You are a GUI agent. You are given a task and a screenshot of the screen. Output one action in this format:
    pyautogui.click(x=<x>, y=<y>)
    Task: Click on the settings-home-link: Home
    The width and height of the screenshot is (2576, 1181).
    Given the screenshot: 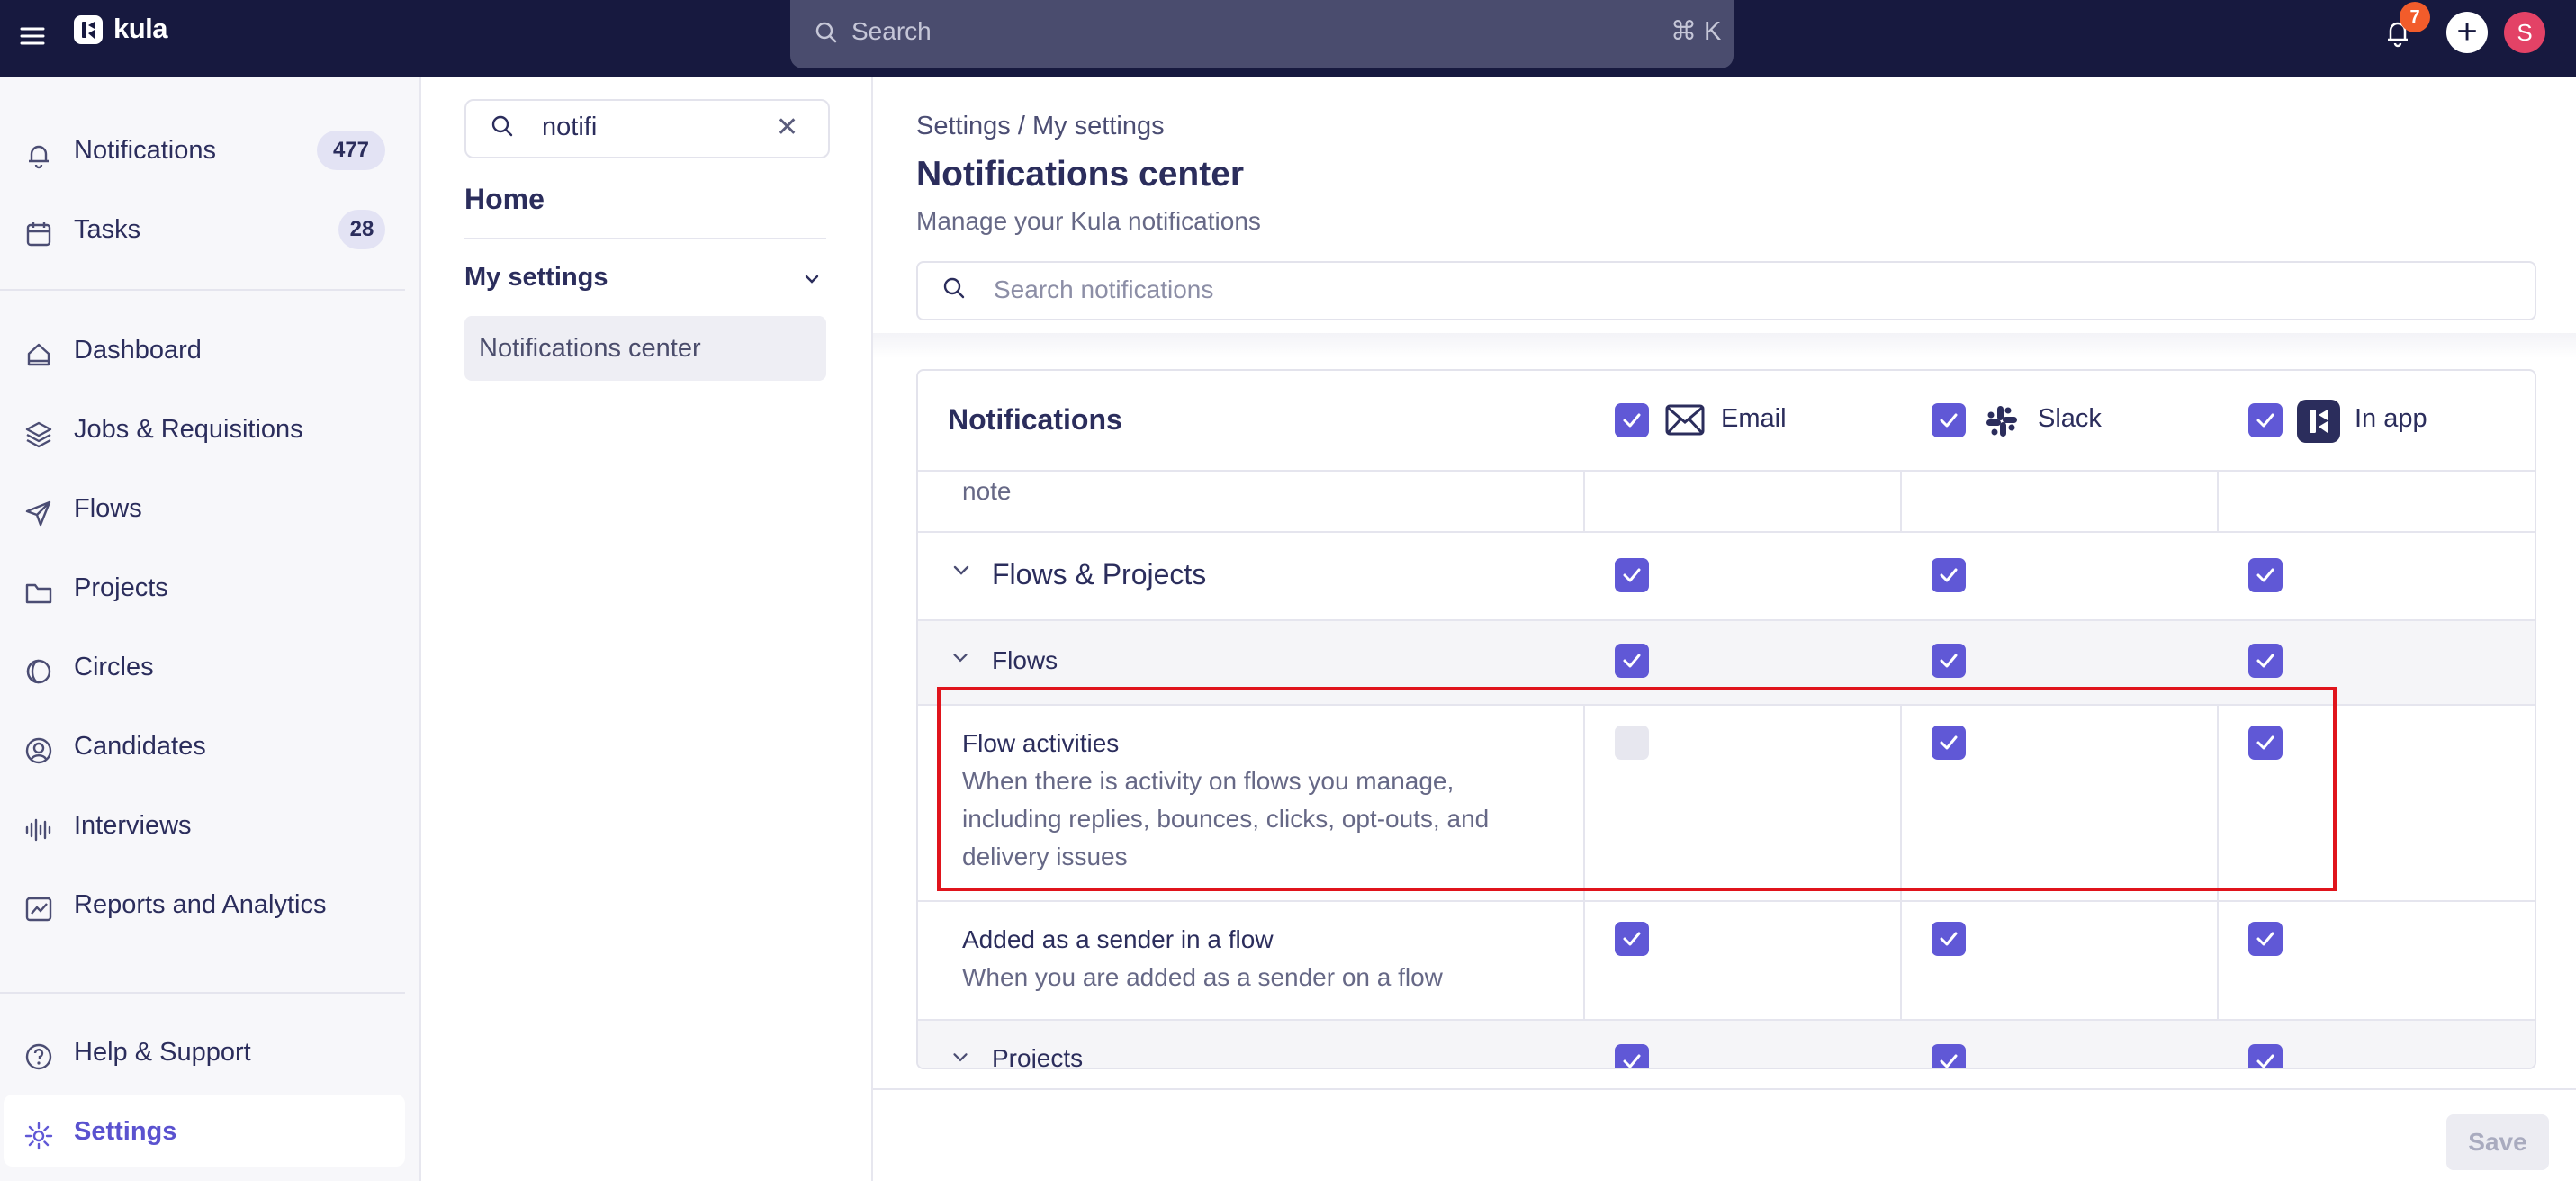 What is the action you would take?
    pyautogui.click(x=504, y=199)
    